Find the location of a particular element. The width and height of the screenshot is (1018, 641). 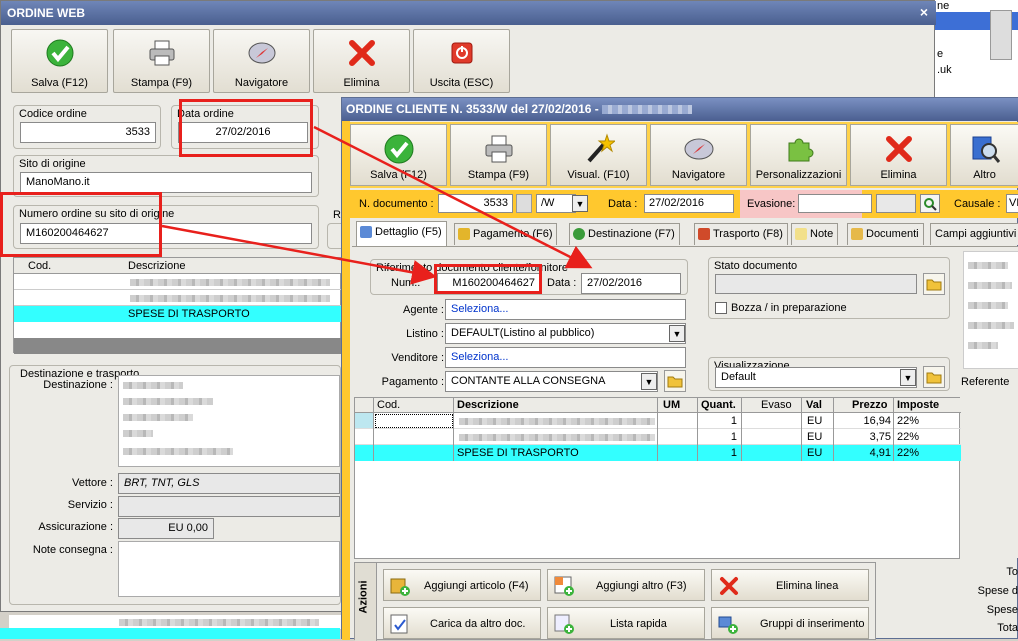

annotation-box-num is located at coordinates (488, 279).